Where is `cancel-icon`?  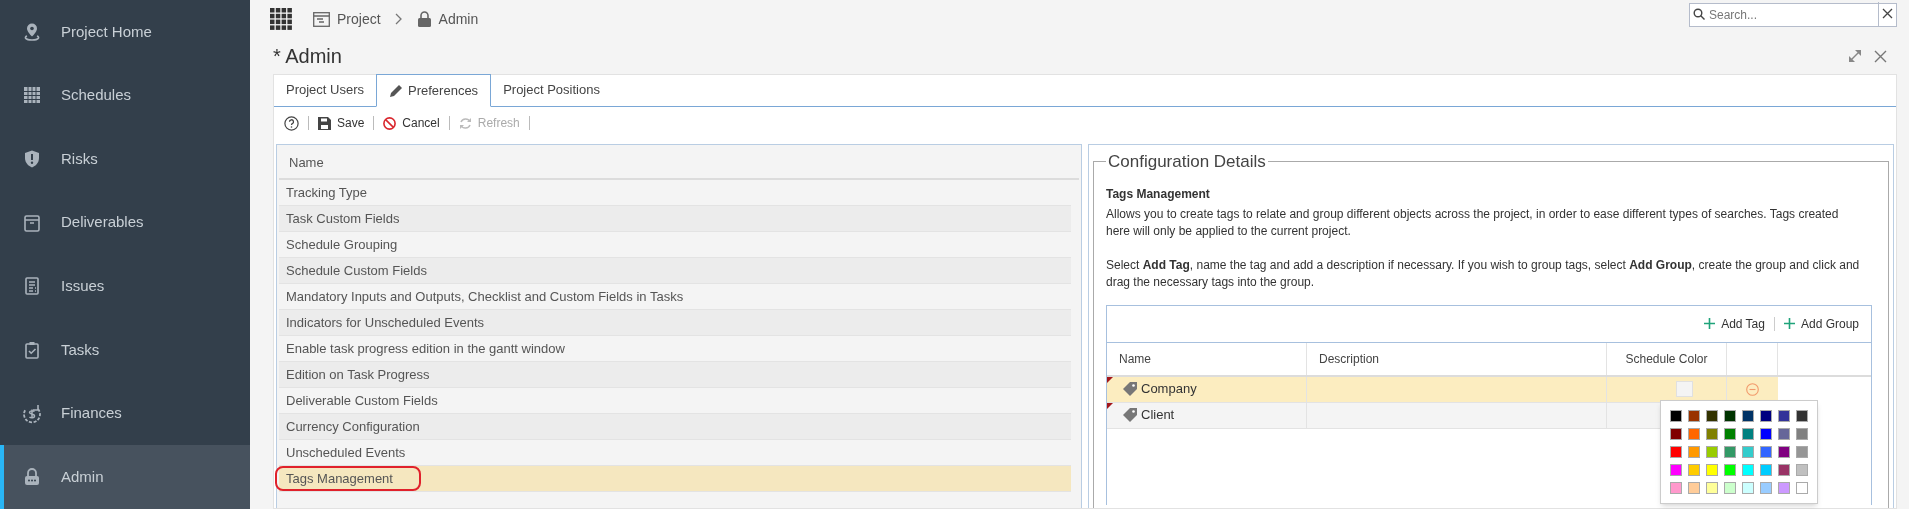 cancel-icon is located at coordinates (390, 123).